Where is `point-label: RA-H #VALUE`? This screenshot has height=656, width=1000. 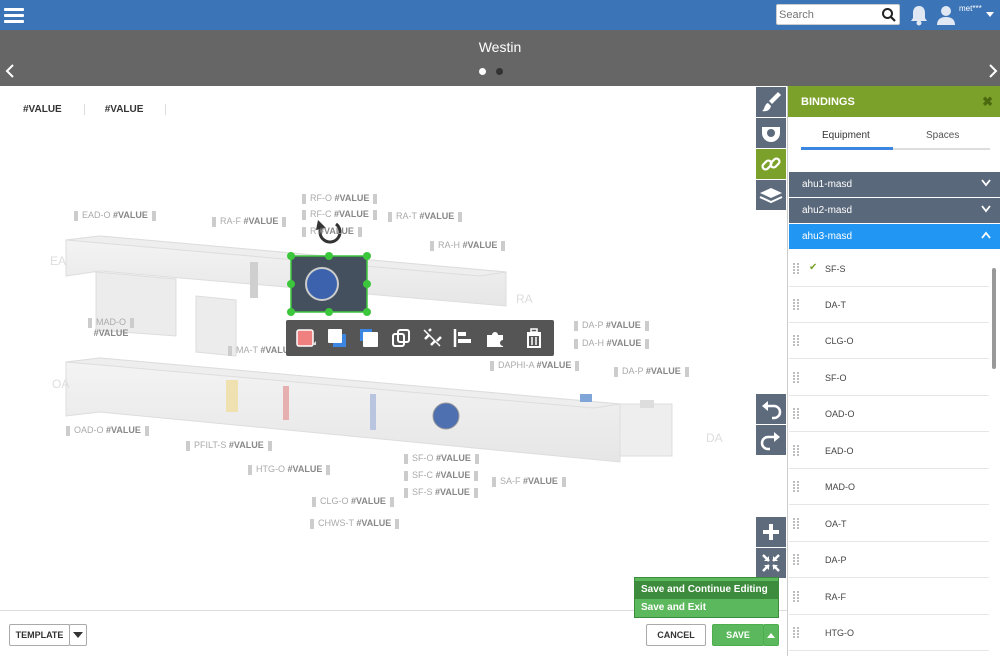
point-label: RA-H #VALUE is located at coordinates (467, 245).